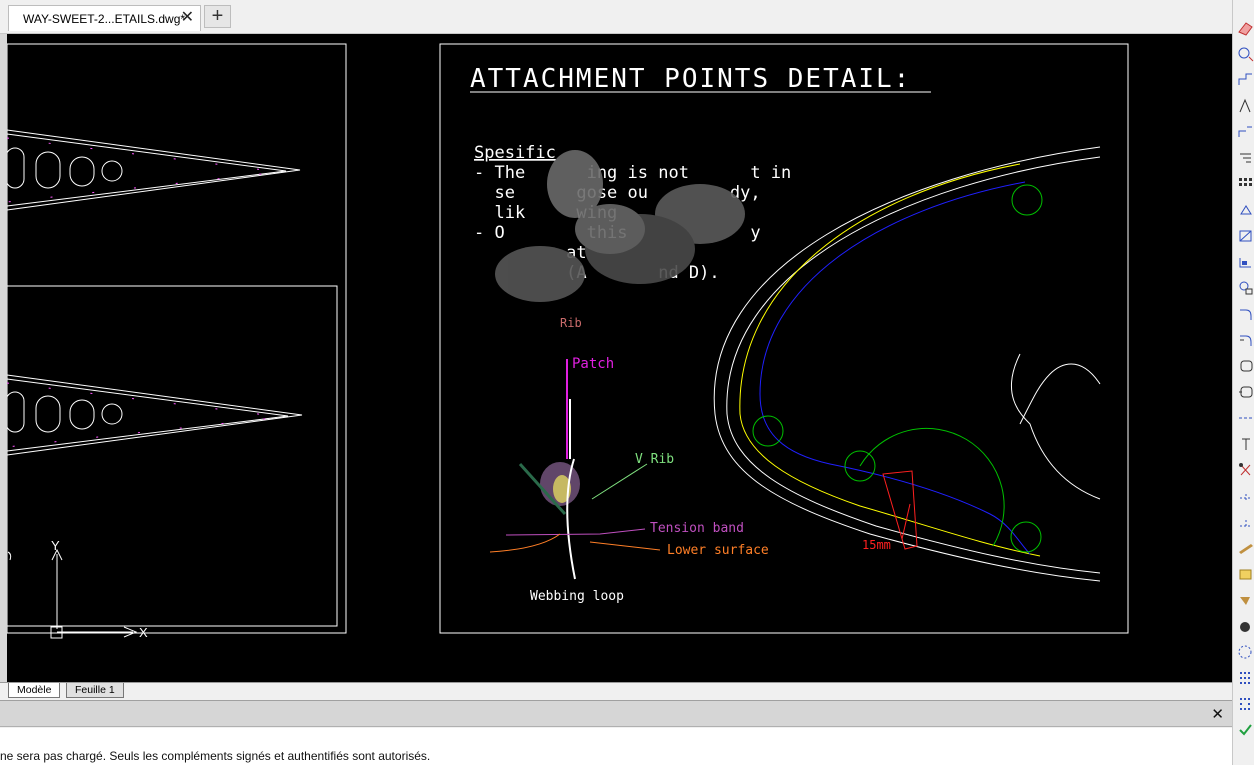 The image size is (1254, 765). What do you see at coordinates (1245, 444) in the screenshot?
I see `explode-icon` at bounding box center [1245, 444].